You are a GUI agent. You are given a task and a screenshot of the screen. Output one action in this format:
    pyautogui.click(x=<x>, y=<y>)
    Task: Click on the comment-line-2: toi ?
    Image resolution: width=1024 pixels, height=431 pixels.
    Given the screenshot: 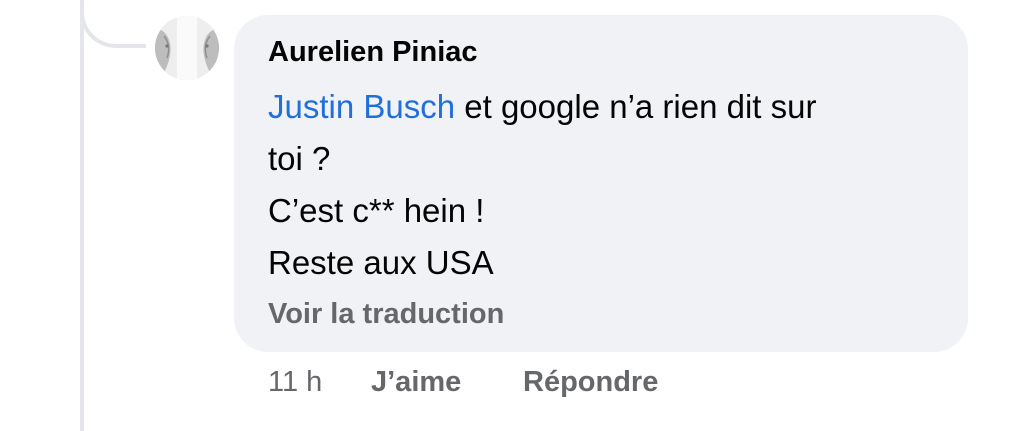 What is the action you would take?
    pyautogui.click(x=299, y=158)
    